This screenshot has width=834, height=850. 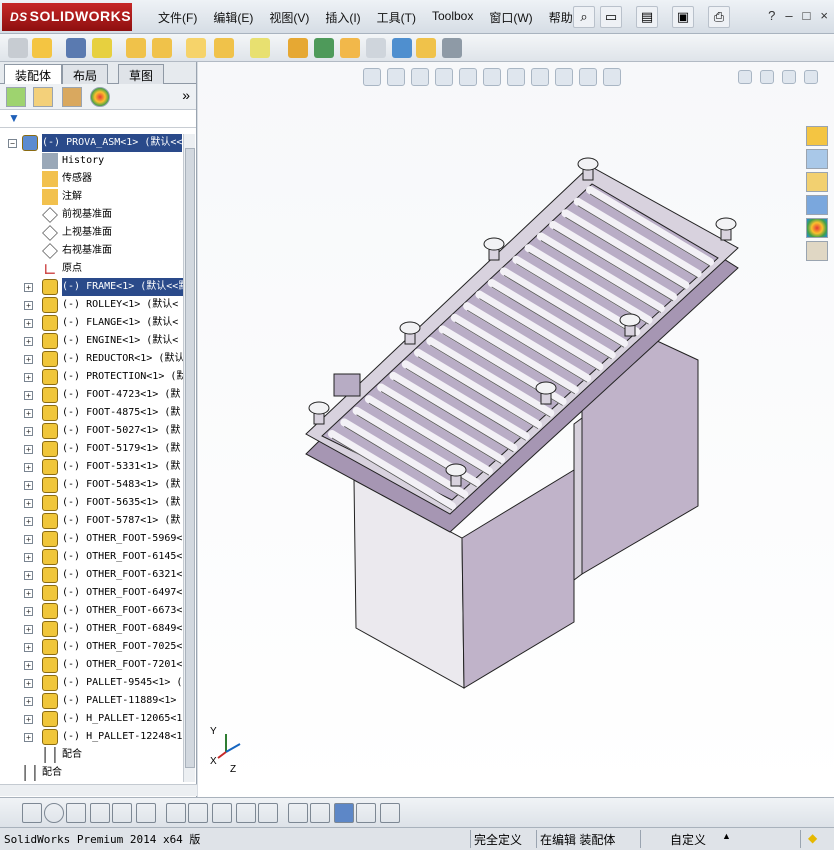 What do you see at coordinates (12, 143) in the screenshot?
I see `tree-expander: −` at bounding box center [12, 143].